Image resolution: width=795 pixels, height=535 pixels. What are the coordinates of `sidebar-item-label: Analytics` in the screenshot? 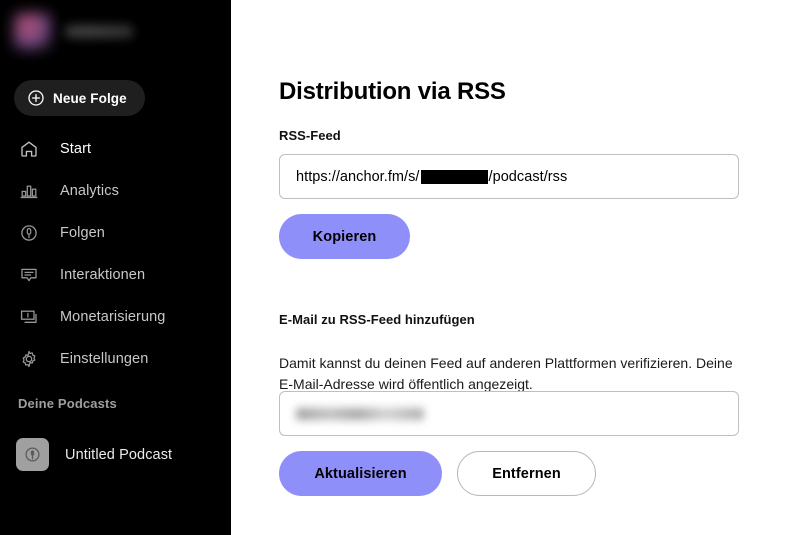 It's located at (89, 191).